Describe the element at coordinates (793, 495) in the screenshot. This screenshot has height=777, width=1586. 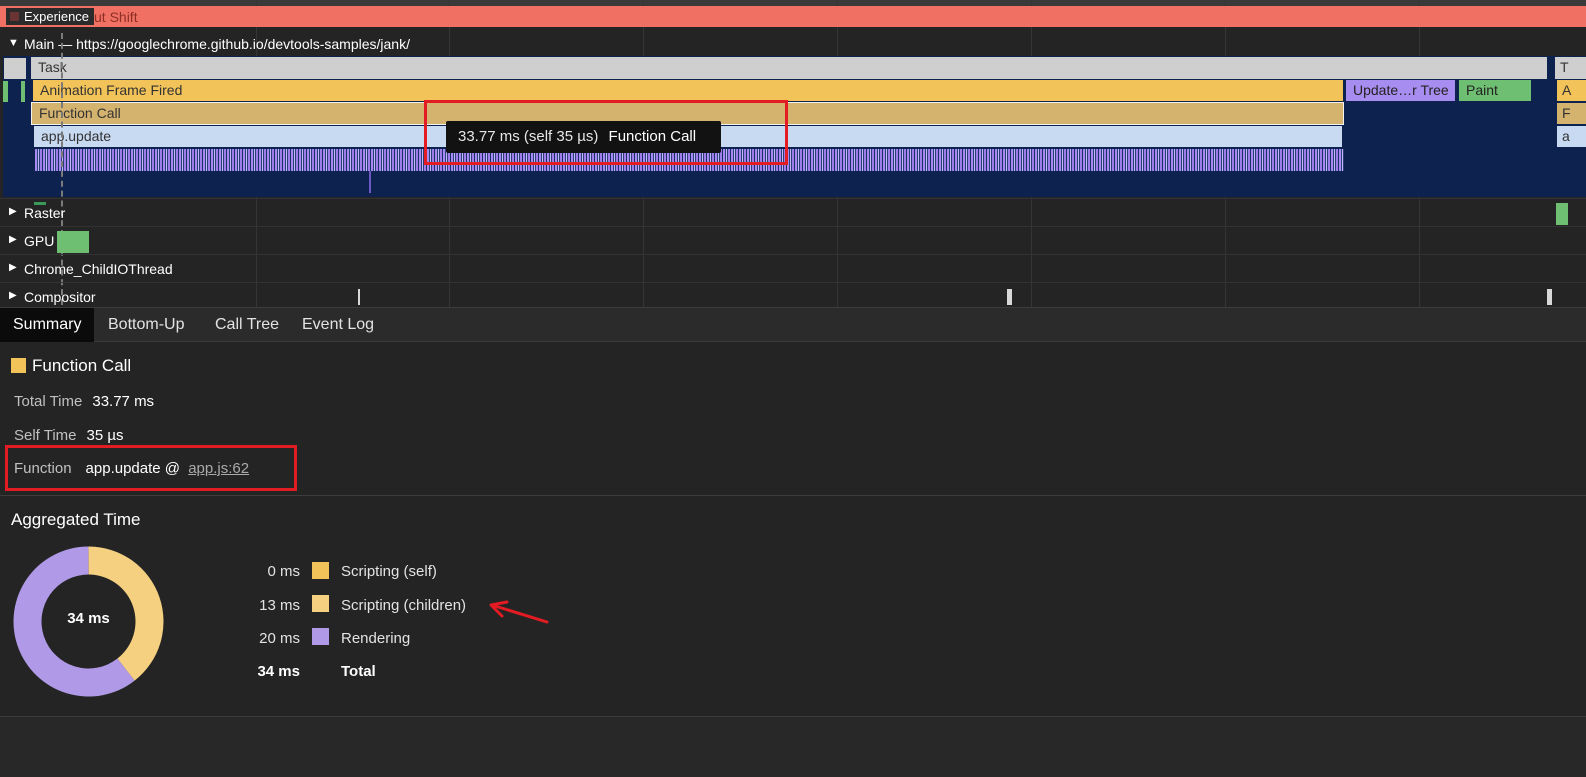
I see `section-divider` at that location.